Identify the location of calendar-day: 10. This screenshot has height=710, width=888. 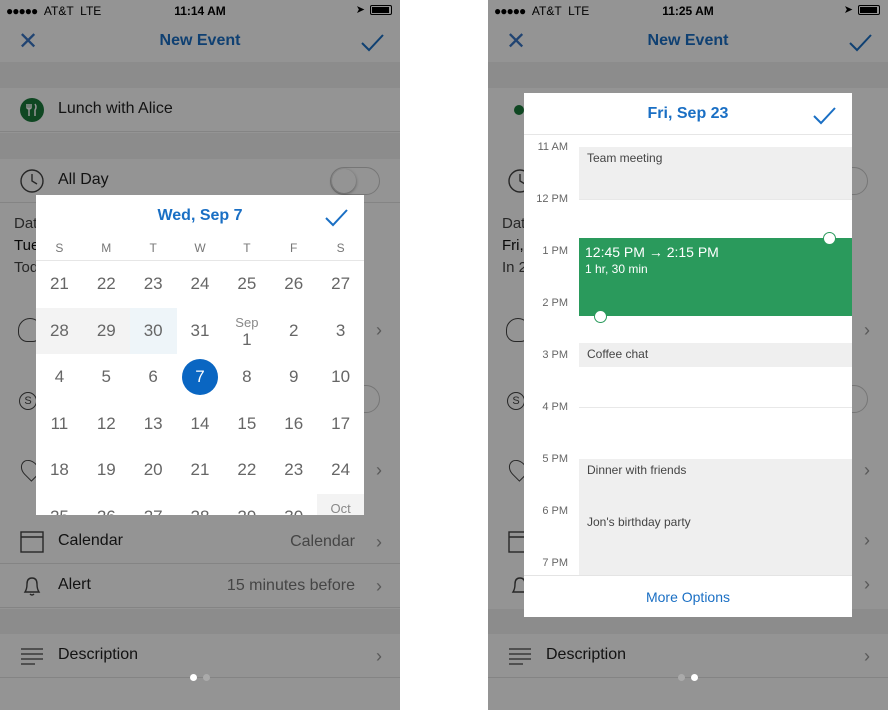
(340, 377).